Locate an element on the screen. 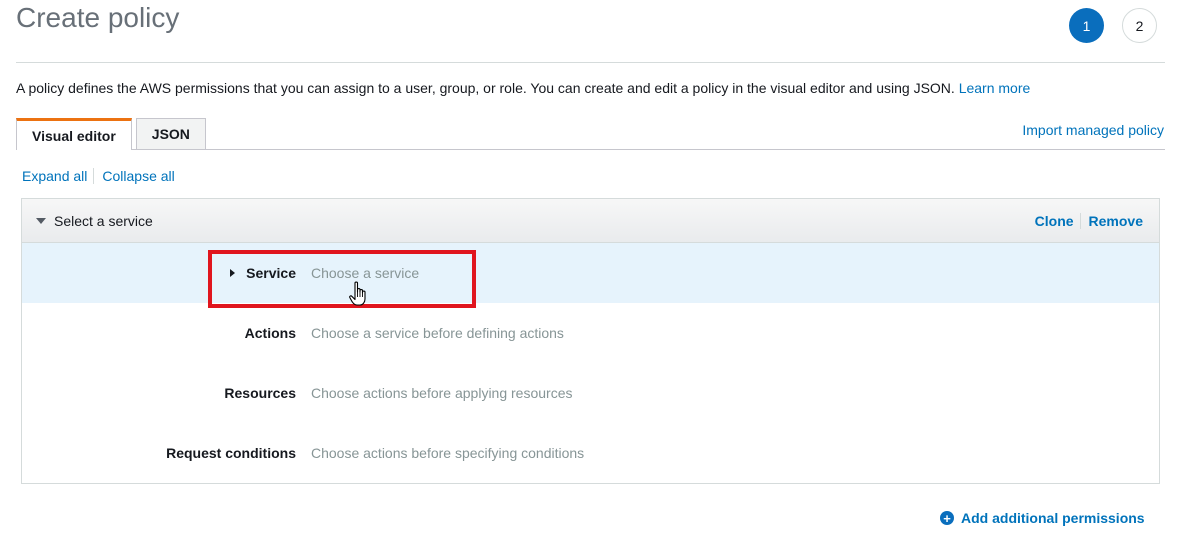 The image size is (1200, 543). import-managed-policy-link: Import managed policy is located at coordinates (1093, 130).